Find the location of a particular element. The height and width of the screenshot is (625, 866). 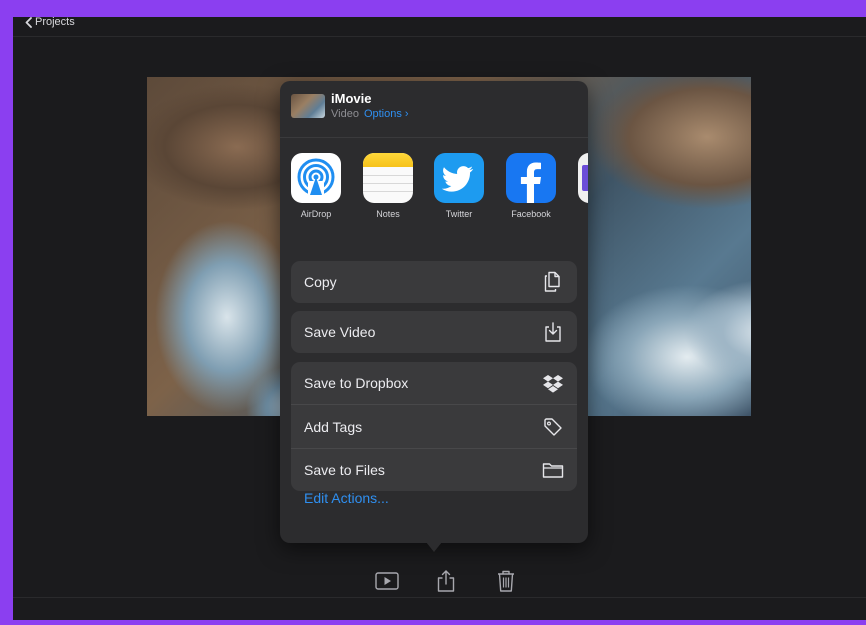

notes-icon is located at coordinates (388, 178).